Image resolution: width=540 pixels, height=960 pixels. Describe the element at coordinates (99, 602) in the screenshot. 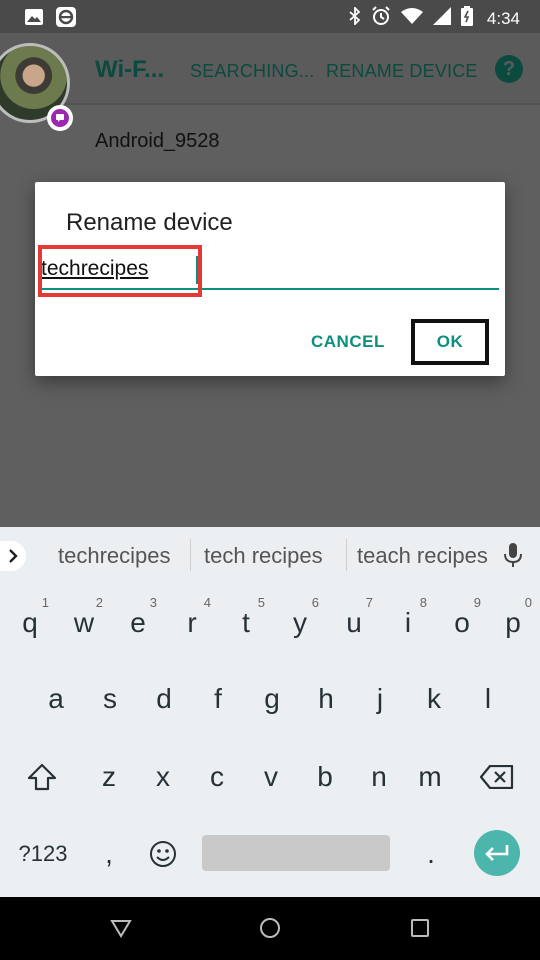

I see `key-hint: 2` at that location.